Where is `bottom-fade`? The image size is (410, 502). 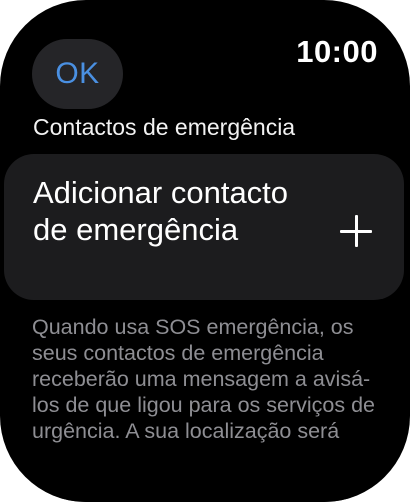 bottom-fade is located at coordinates (205, 482).